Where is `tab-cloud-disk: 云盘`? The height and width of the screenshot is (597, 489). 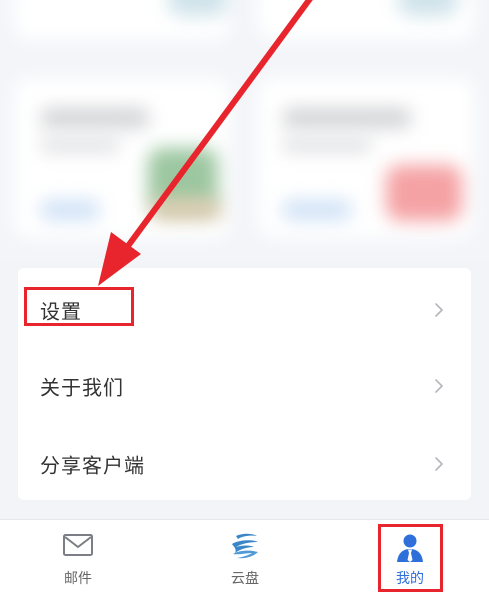 tab-cloud-disk: 云盘 is located at coordinates (245, 558).